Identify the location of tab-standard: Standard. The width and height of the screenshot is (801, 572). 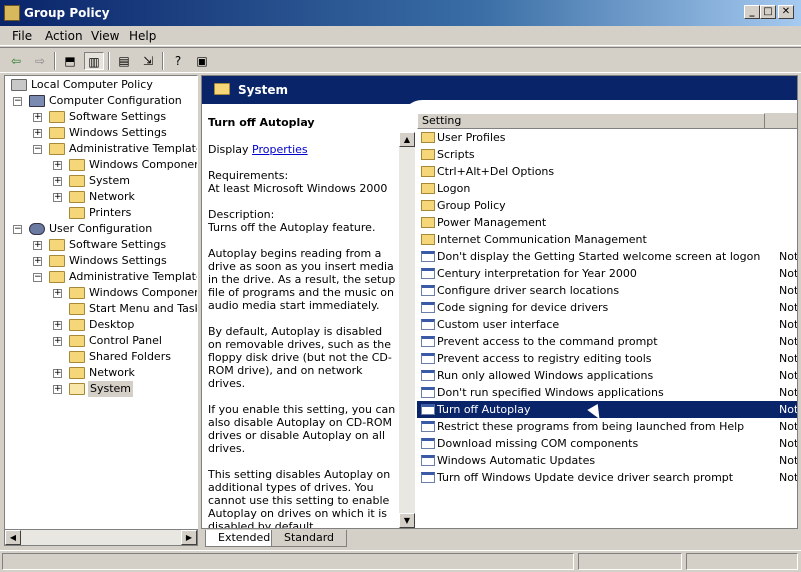
(309, 538).